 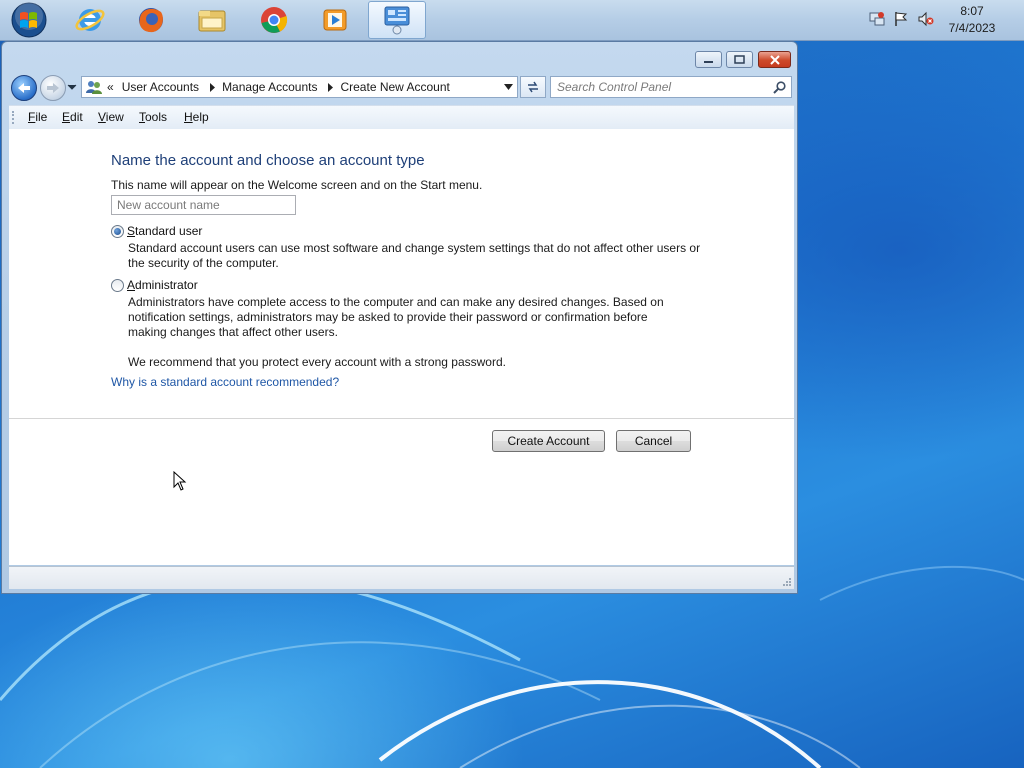 I want to click on status-bar, so click(x=401, y=577).